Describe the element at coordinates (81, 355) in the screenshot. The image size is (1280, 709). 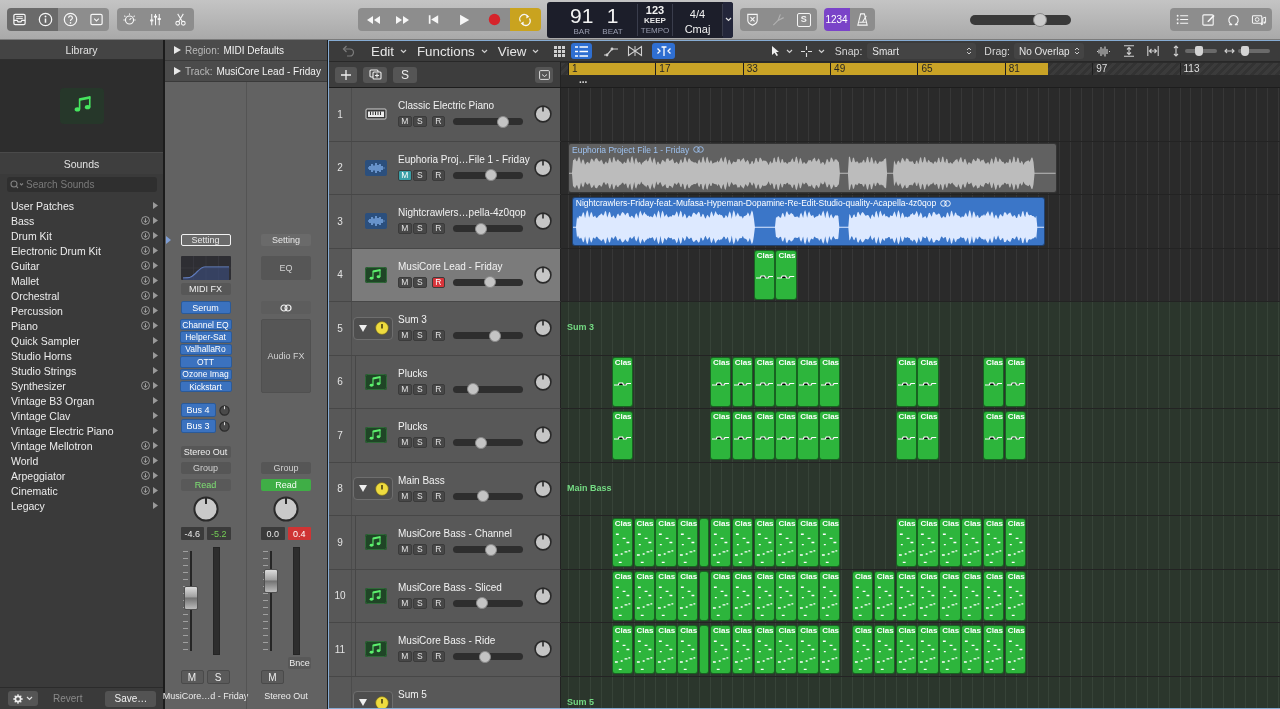
I see `category-item: Studio Horns` at that location.